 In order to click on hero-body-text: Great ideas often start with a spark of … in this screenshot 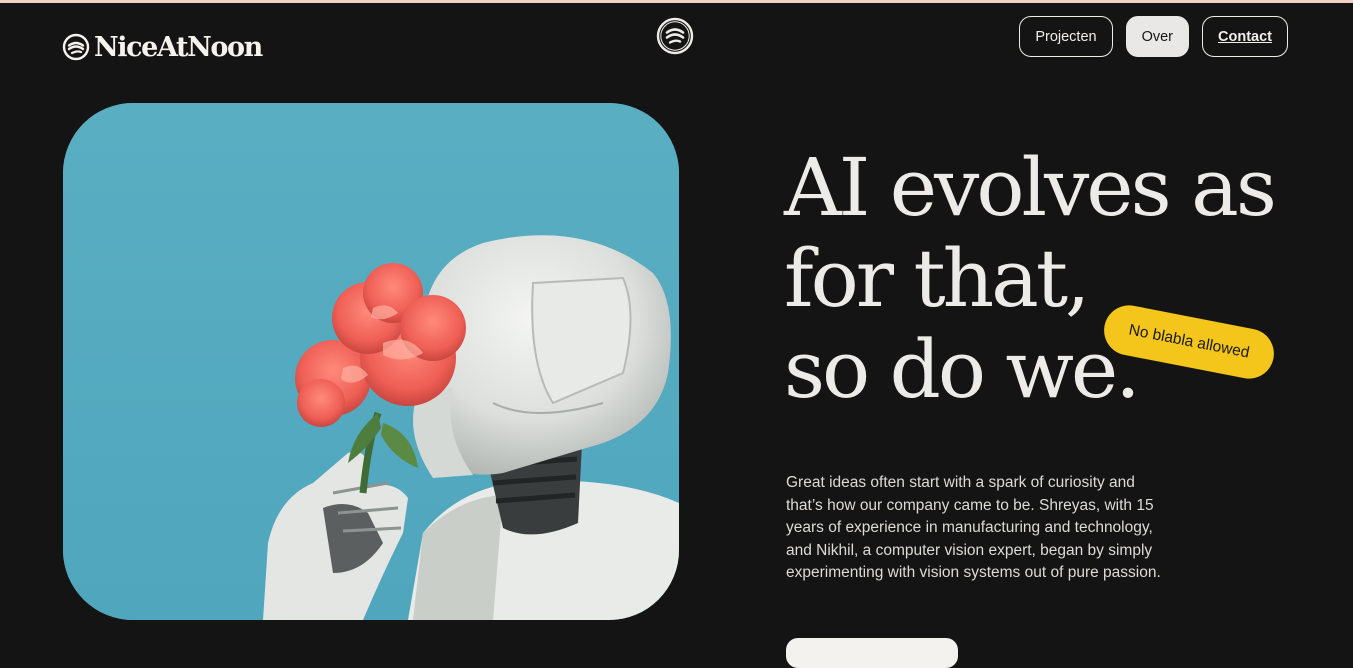, I will do `click(973, 528)`.